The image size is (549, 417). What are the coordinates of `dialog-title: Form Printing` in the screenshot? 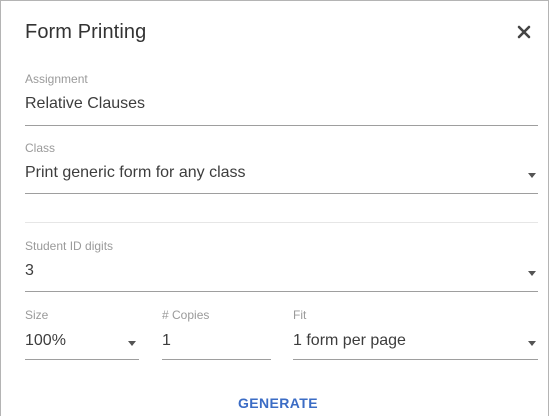 It's located at (86, 32).